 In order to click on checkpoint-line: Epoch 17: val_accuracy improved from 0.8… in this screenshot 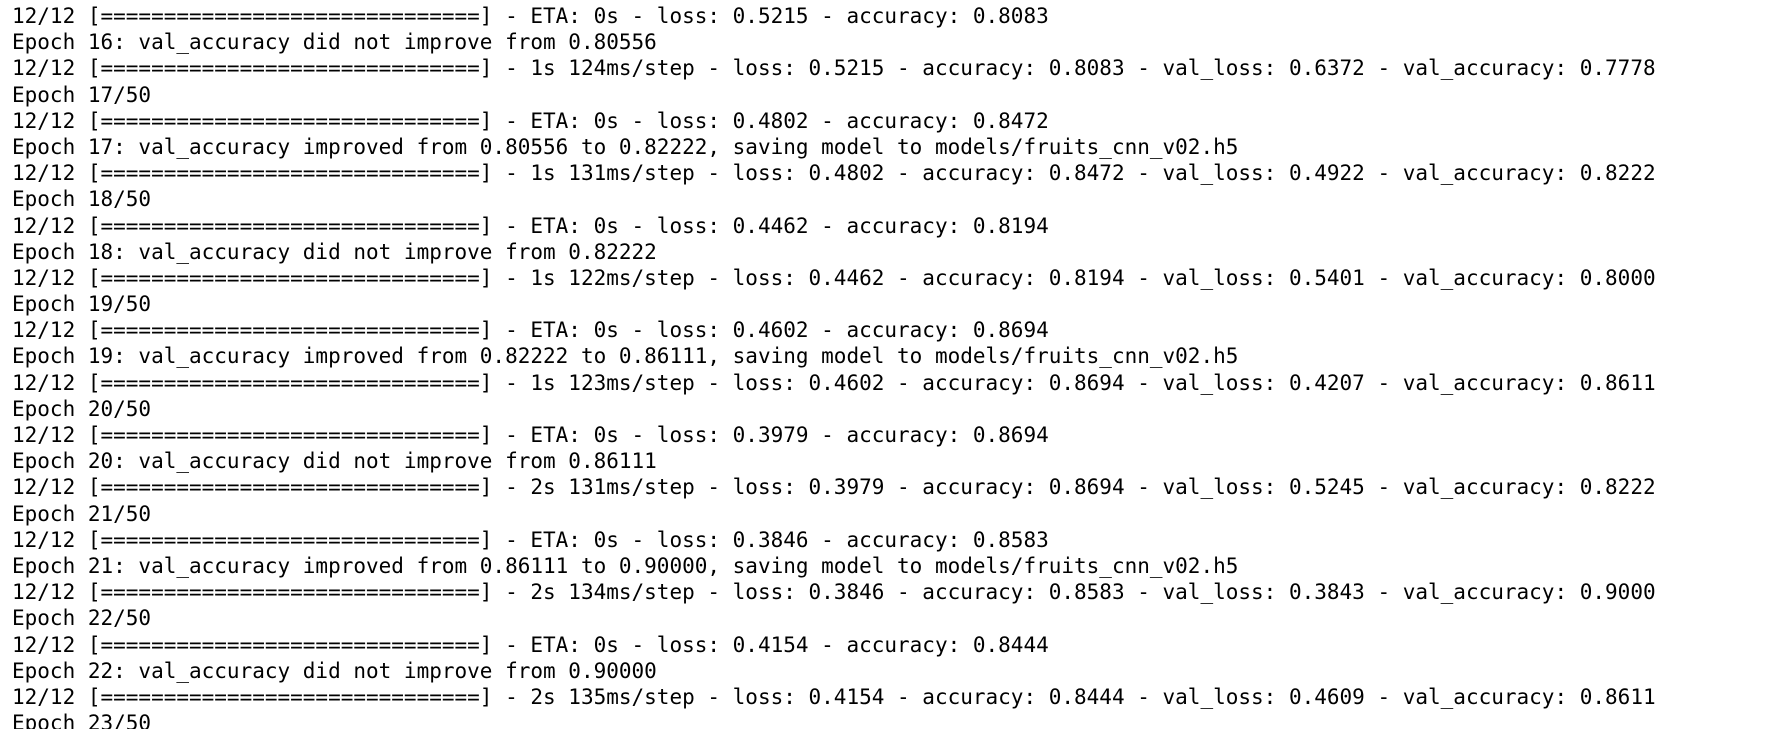, I will do `click(625, 146)`.